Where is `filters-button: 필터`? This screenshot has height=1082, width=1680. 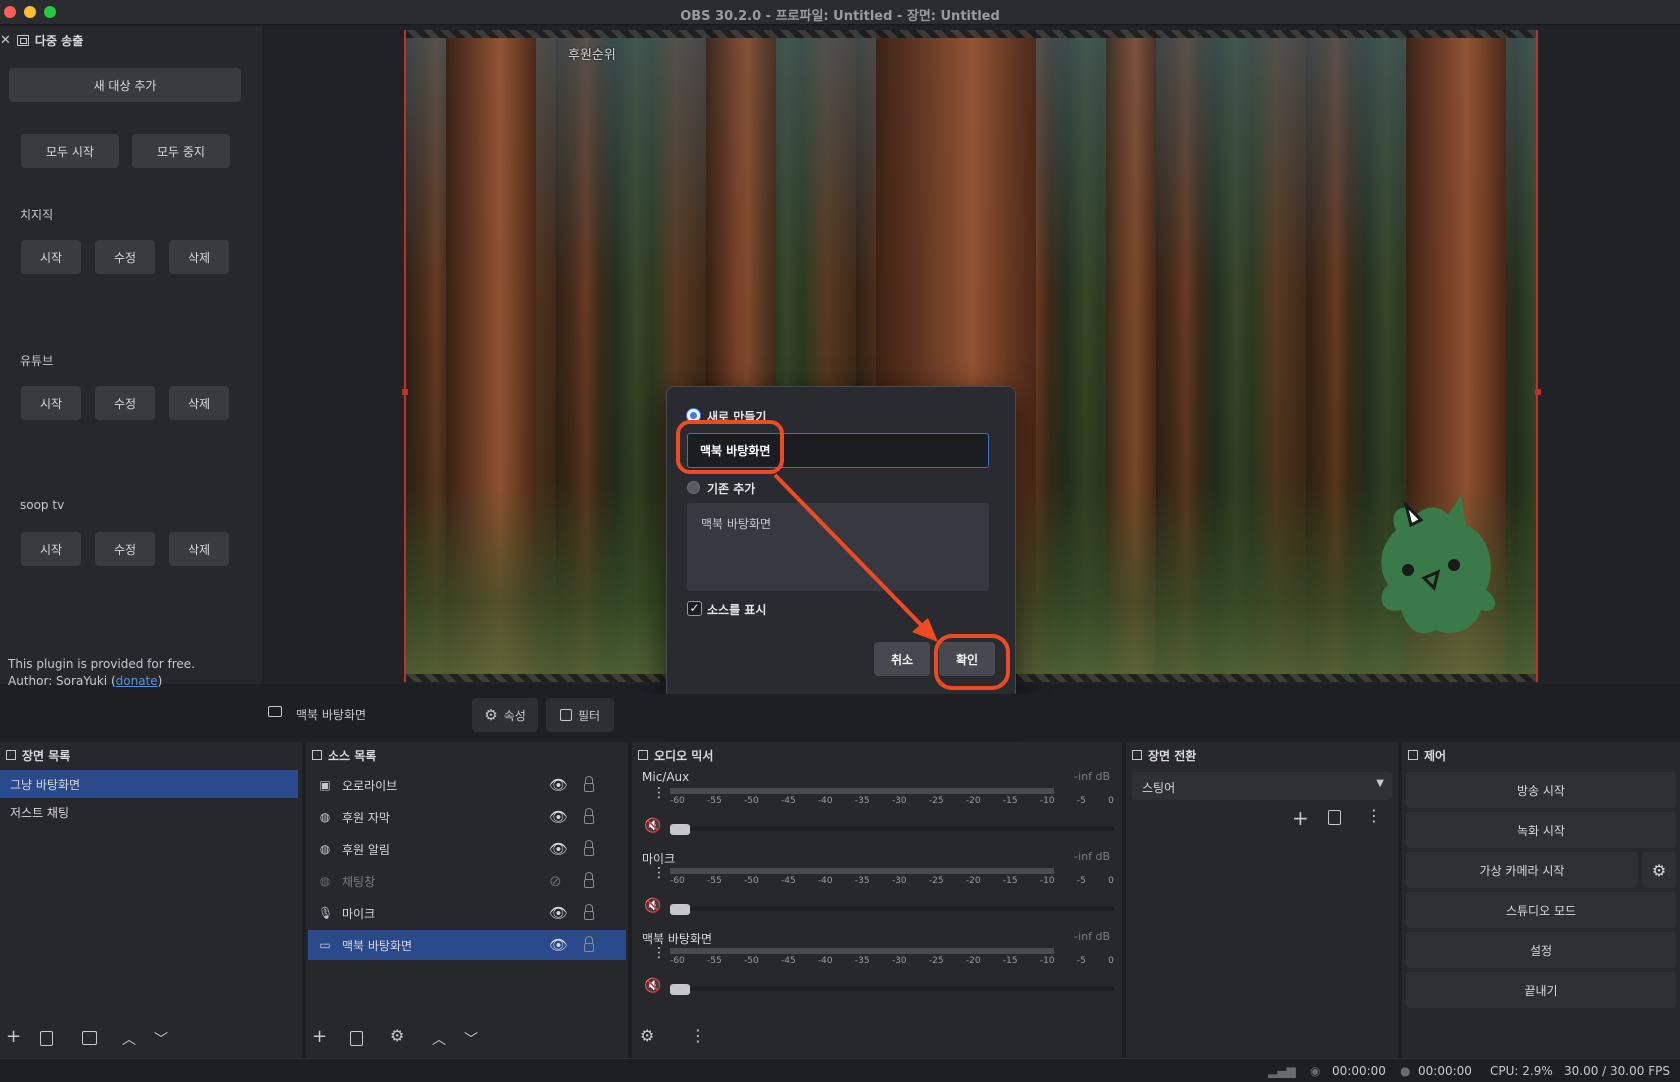
filters-button: 필터 is located at coordinates (580, 715).